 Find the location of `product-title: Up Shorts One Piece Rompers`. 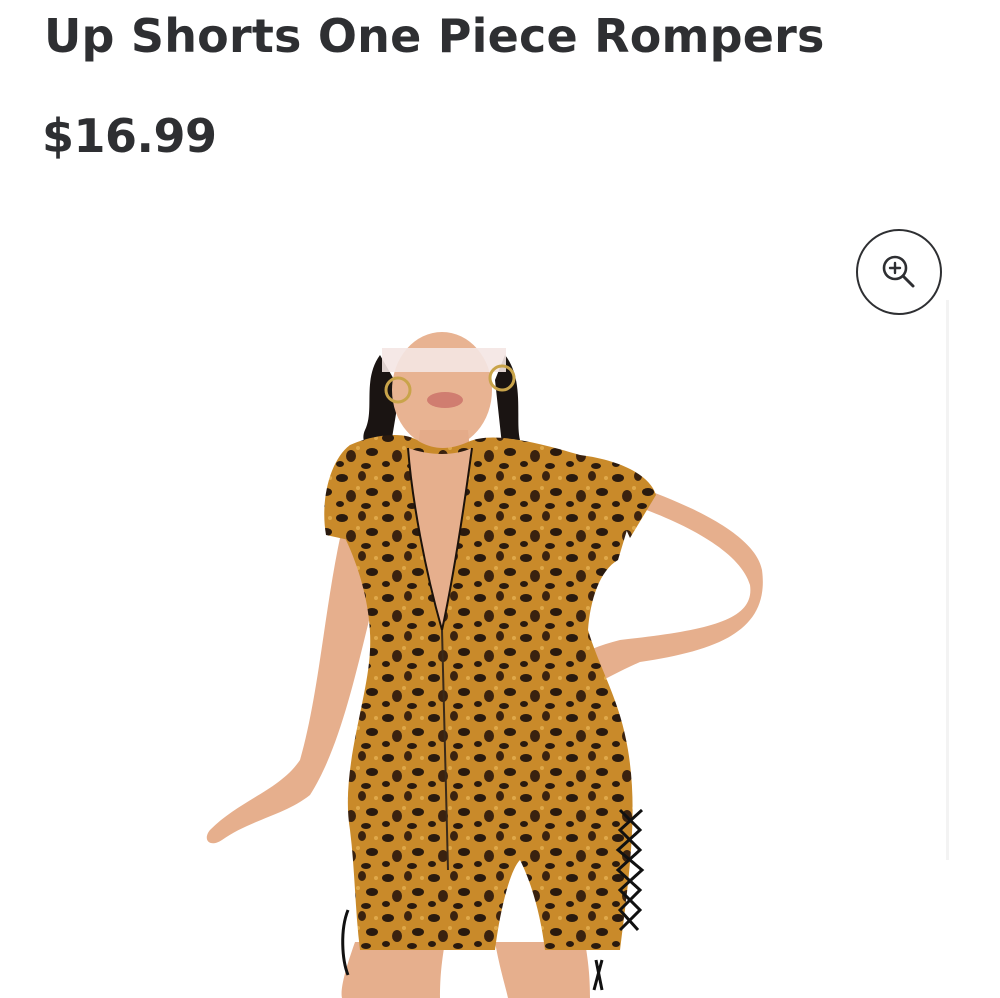

product-title: Up Shorts One Piece Rompers is located at coordinates (434, 36).